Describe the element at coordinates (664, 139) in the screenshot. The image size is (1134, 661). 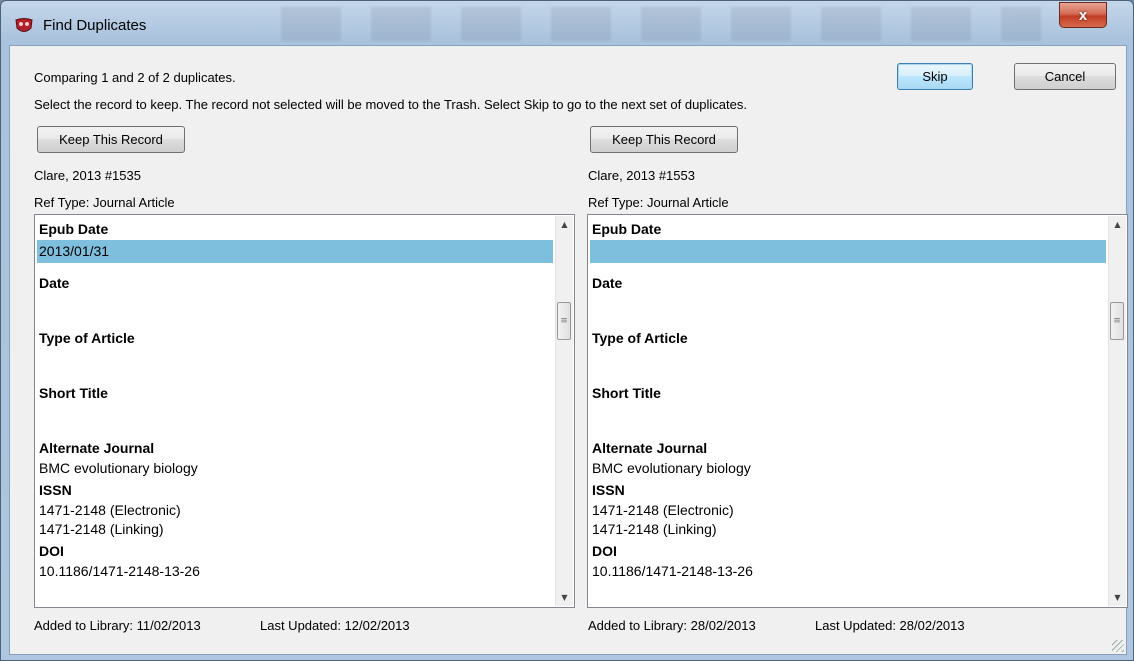
I see `keep-right-record-button: Keep This Record` at that location.